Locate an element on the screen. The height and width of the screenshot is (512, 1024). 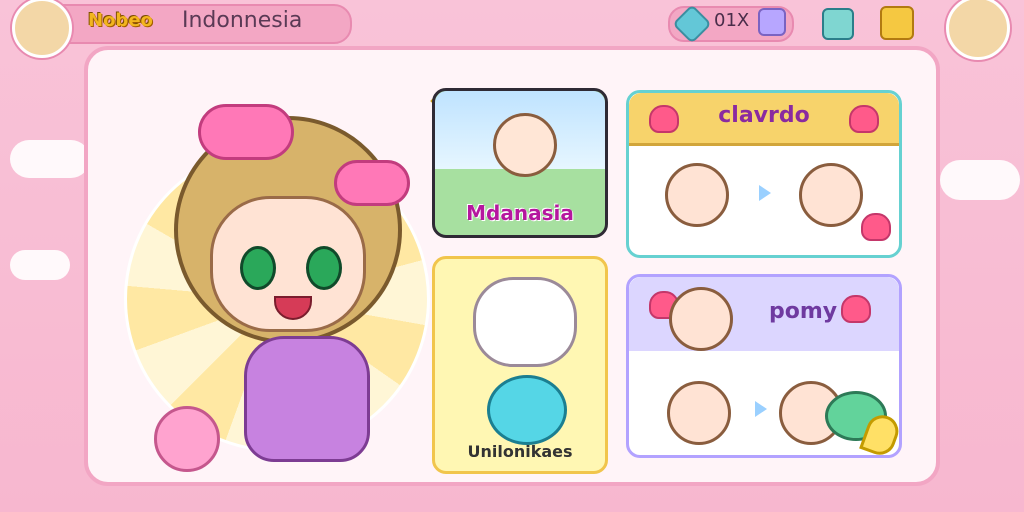
box-icon is located at coordinates (897, 23).